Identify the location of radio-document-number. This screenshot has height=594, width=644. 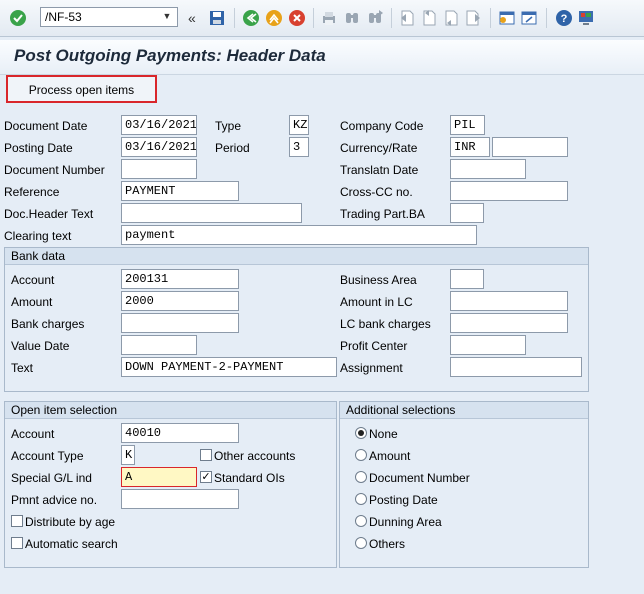
(361, 477).